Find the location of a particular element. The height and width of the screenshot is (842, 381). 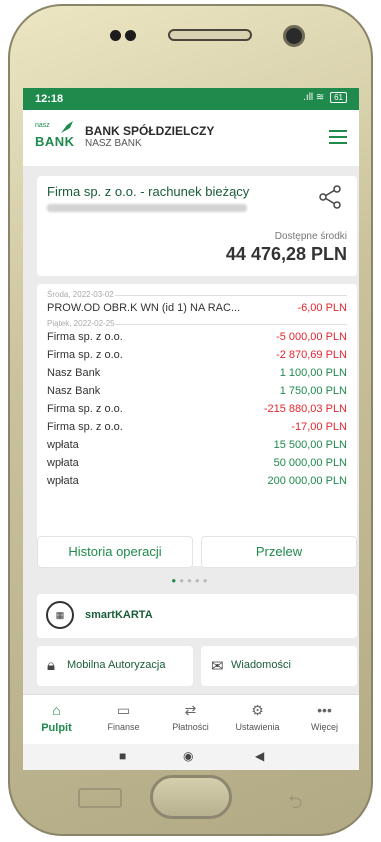

messages-label: Wiadomości is located at coordinates (261, 665).